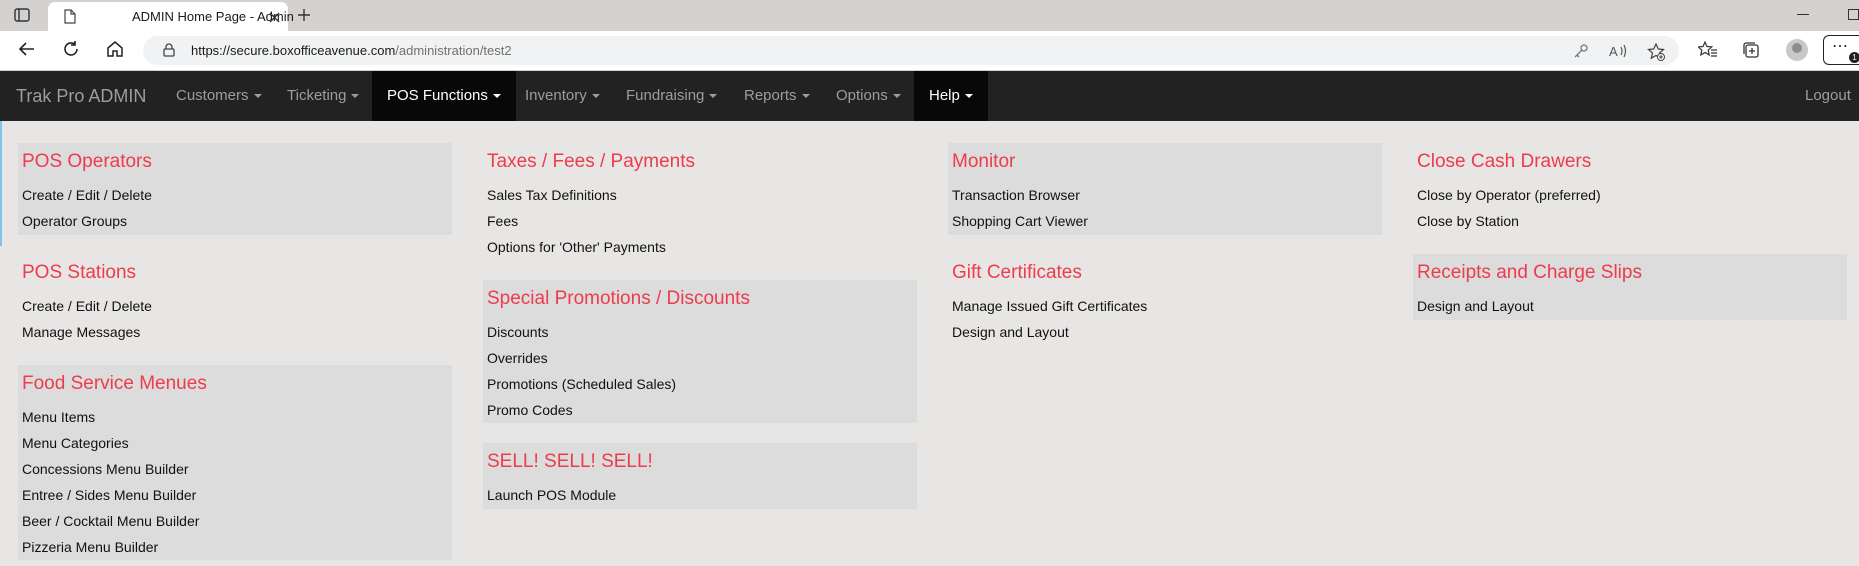  Describe the element at coordinates (581, 384) in the screenshot. I see `link-promotions-scheduled-sales: Promotions (Scheduled Sales)` at that location.